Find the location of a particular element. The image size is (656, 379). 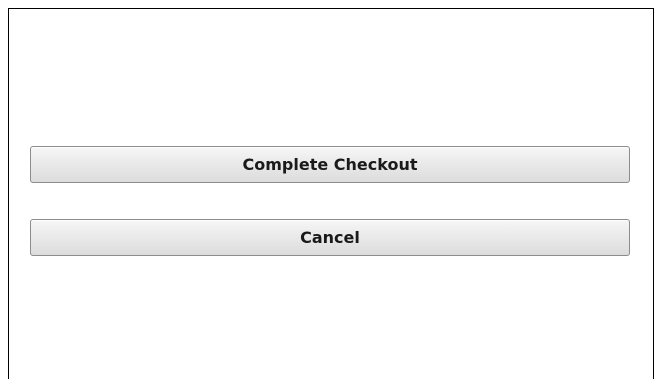

complete-checkout-button: Complete Checkout is located at coordinates (330, 164).